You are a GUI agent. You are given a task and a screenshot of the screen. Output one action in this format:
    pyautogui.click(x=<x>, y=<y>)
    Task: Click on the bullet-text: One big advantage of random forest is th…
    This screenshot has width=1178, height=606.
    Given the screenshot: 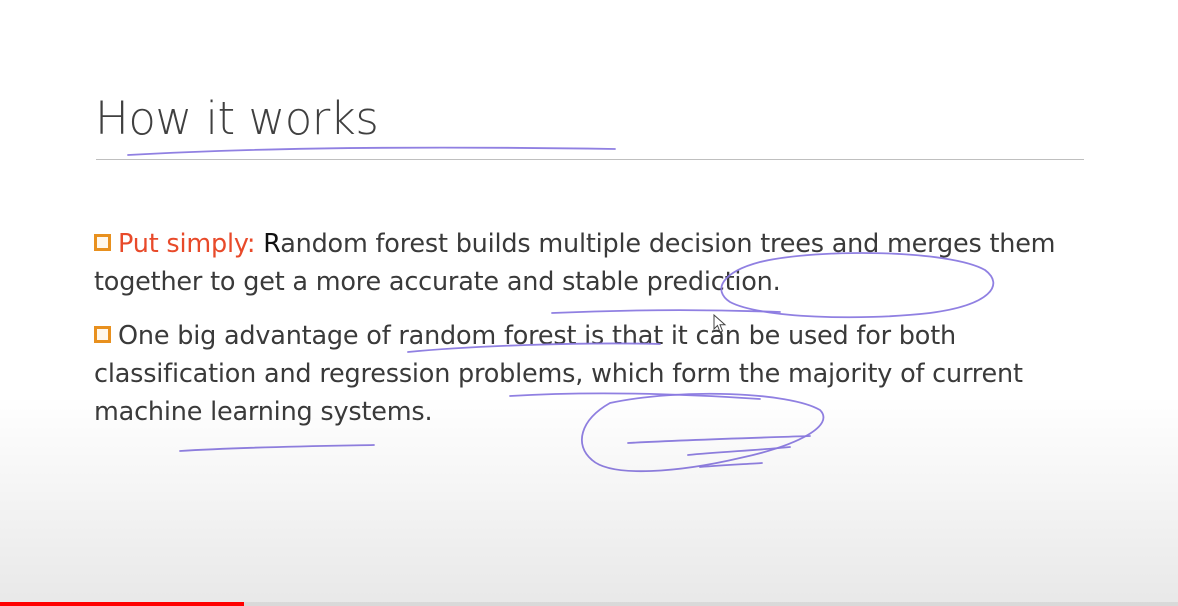 What is the action you would take?
    pyautogui.click(x=558, y=374)
    